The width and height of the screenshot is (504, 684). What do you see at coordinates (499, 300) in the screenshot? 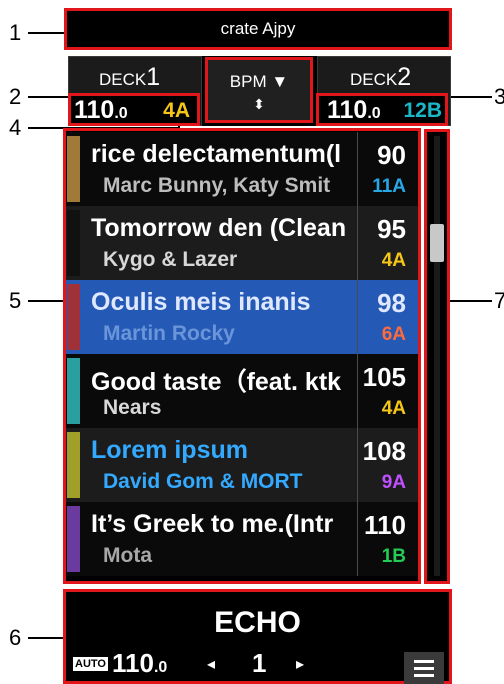
I see `callout-7: 7` at bounding box center [499, 300].